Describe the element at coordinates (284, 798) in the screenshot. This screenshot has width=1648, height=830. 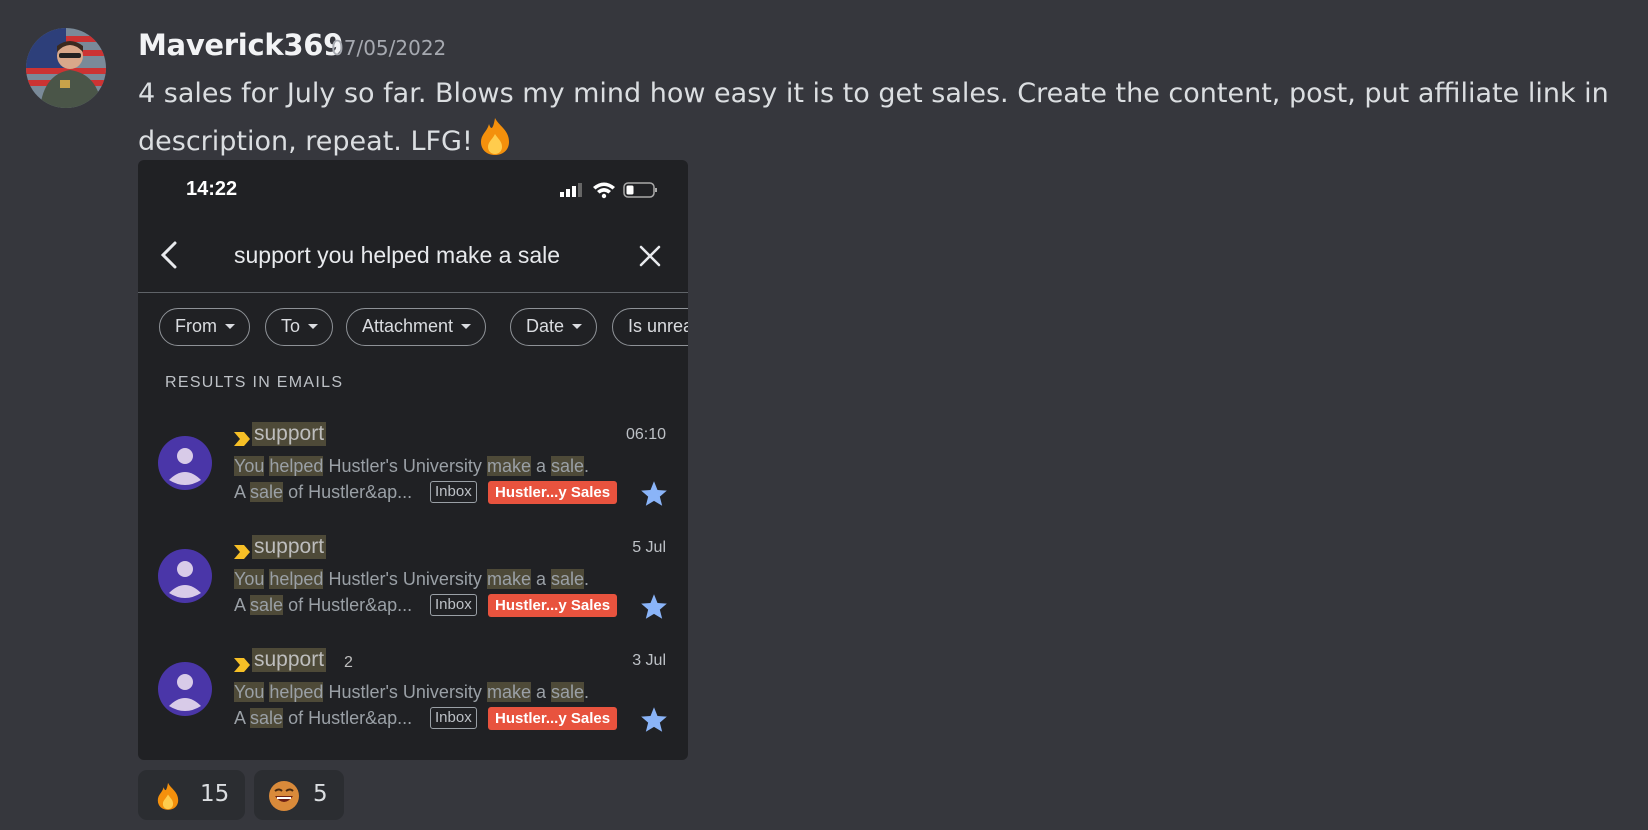
I see `laughing-face-icon` at that location.